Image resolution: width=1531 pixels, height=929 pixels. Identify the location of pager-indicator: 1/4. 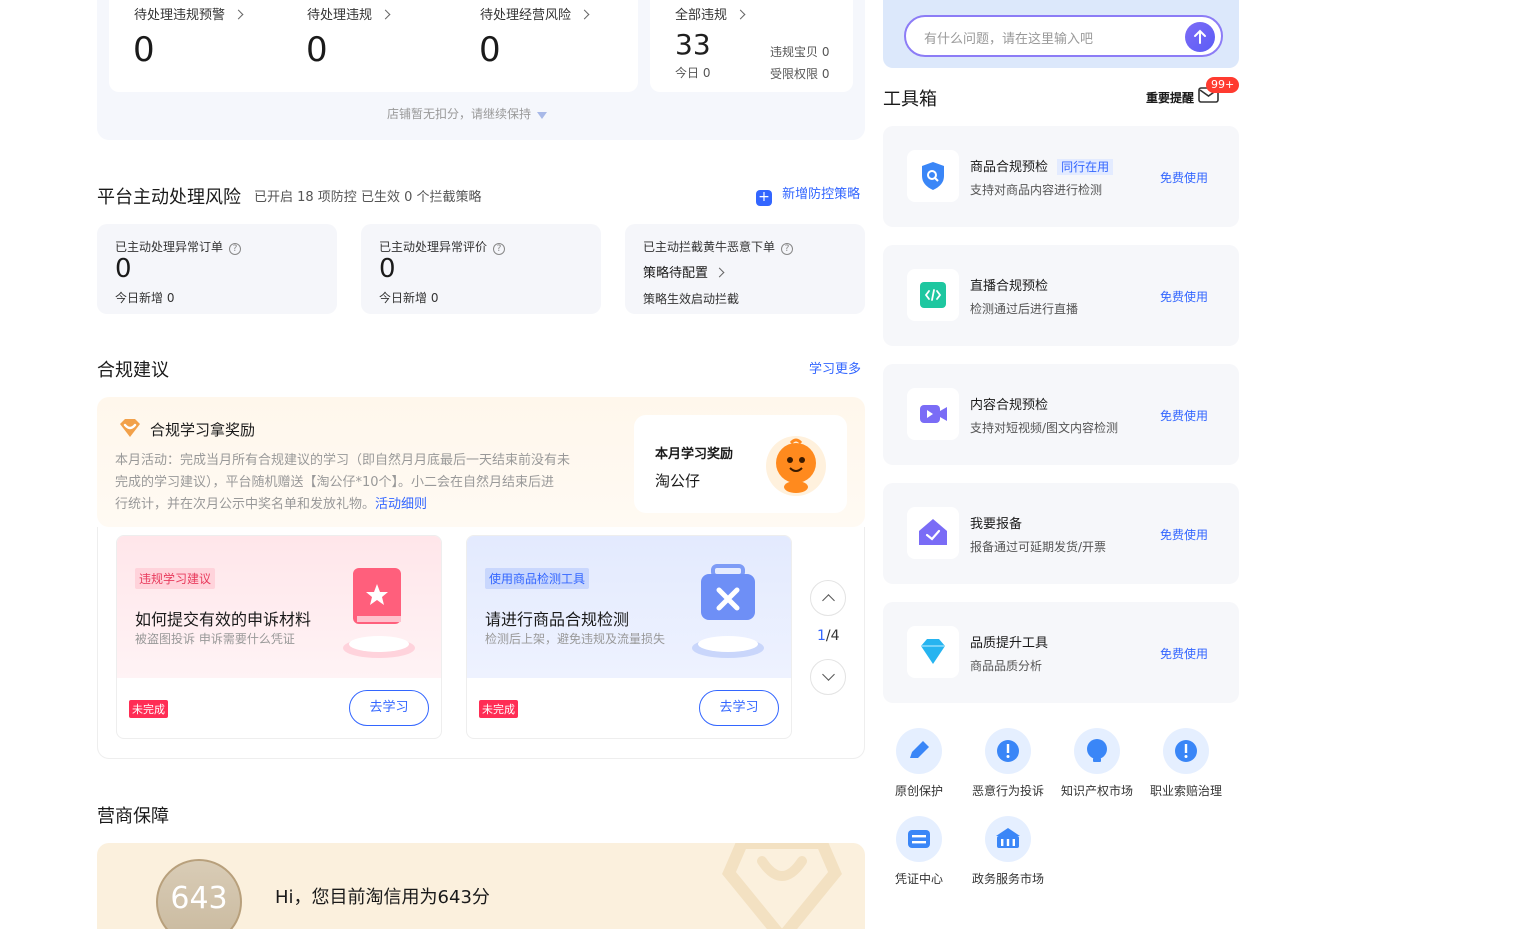
(828, 636).